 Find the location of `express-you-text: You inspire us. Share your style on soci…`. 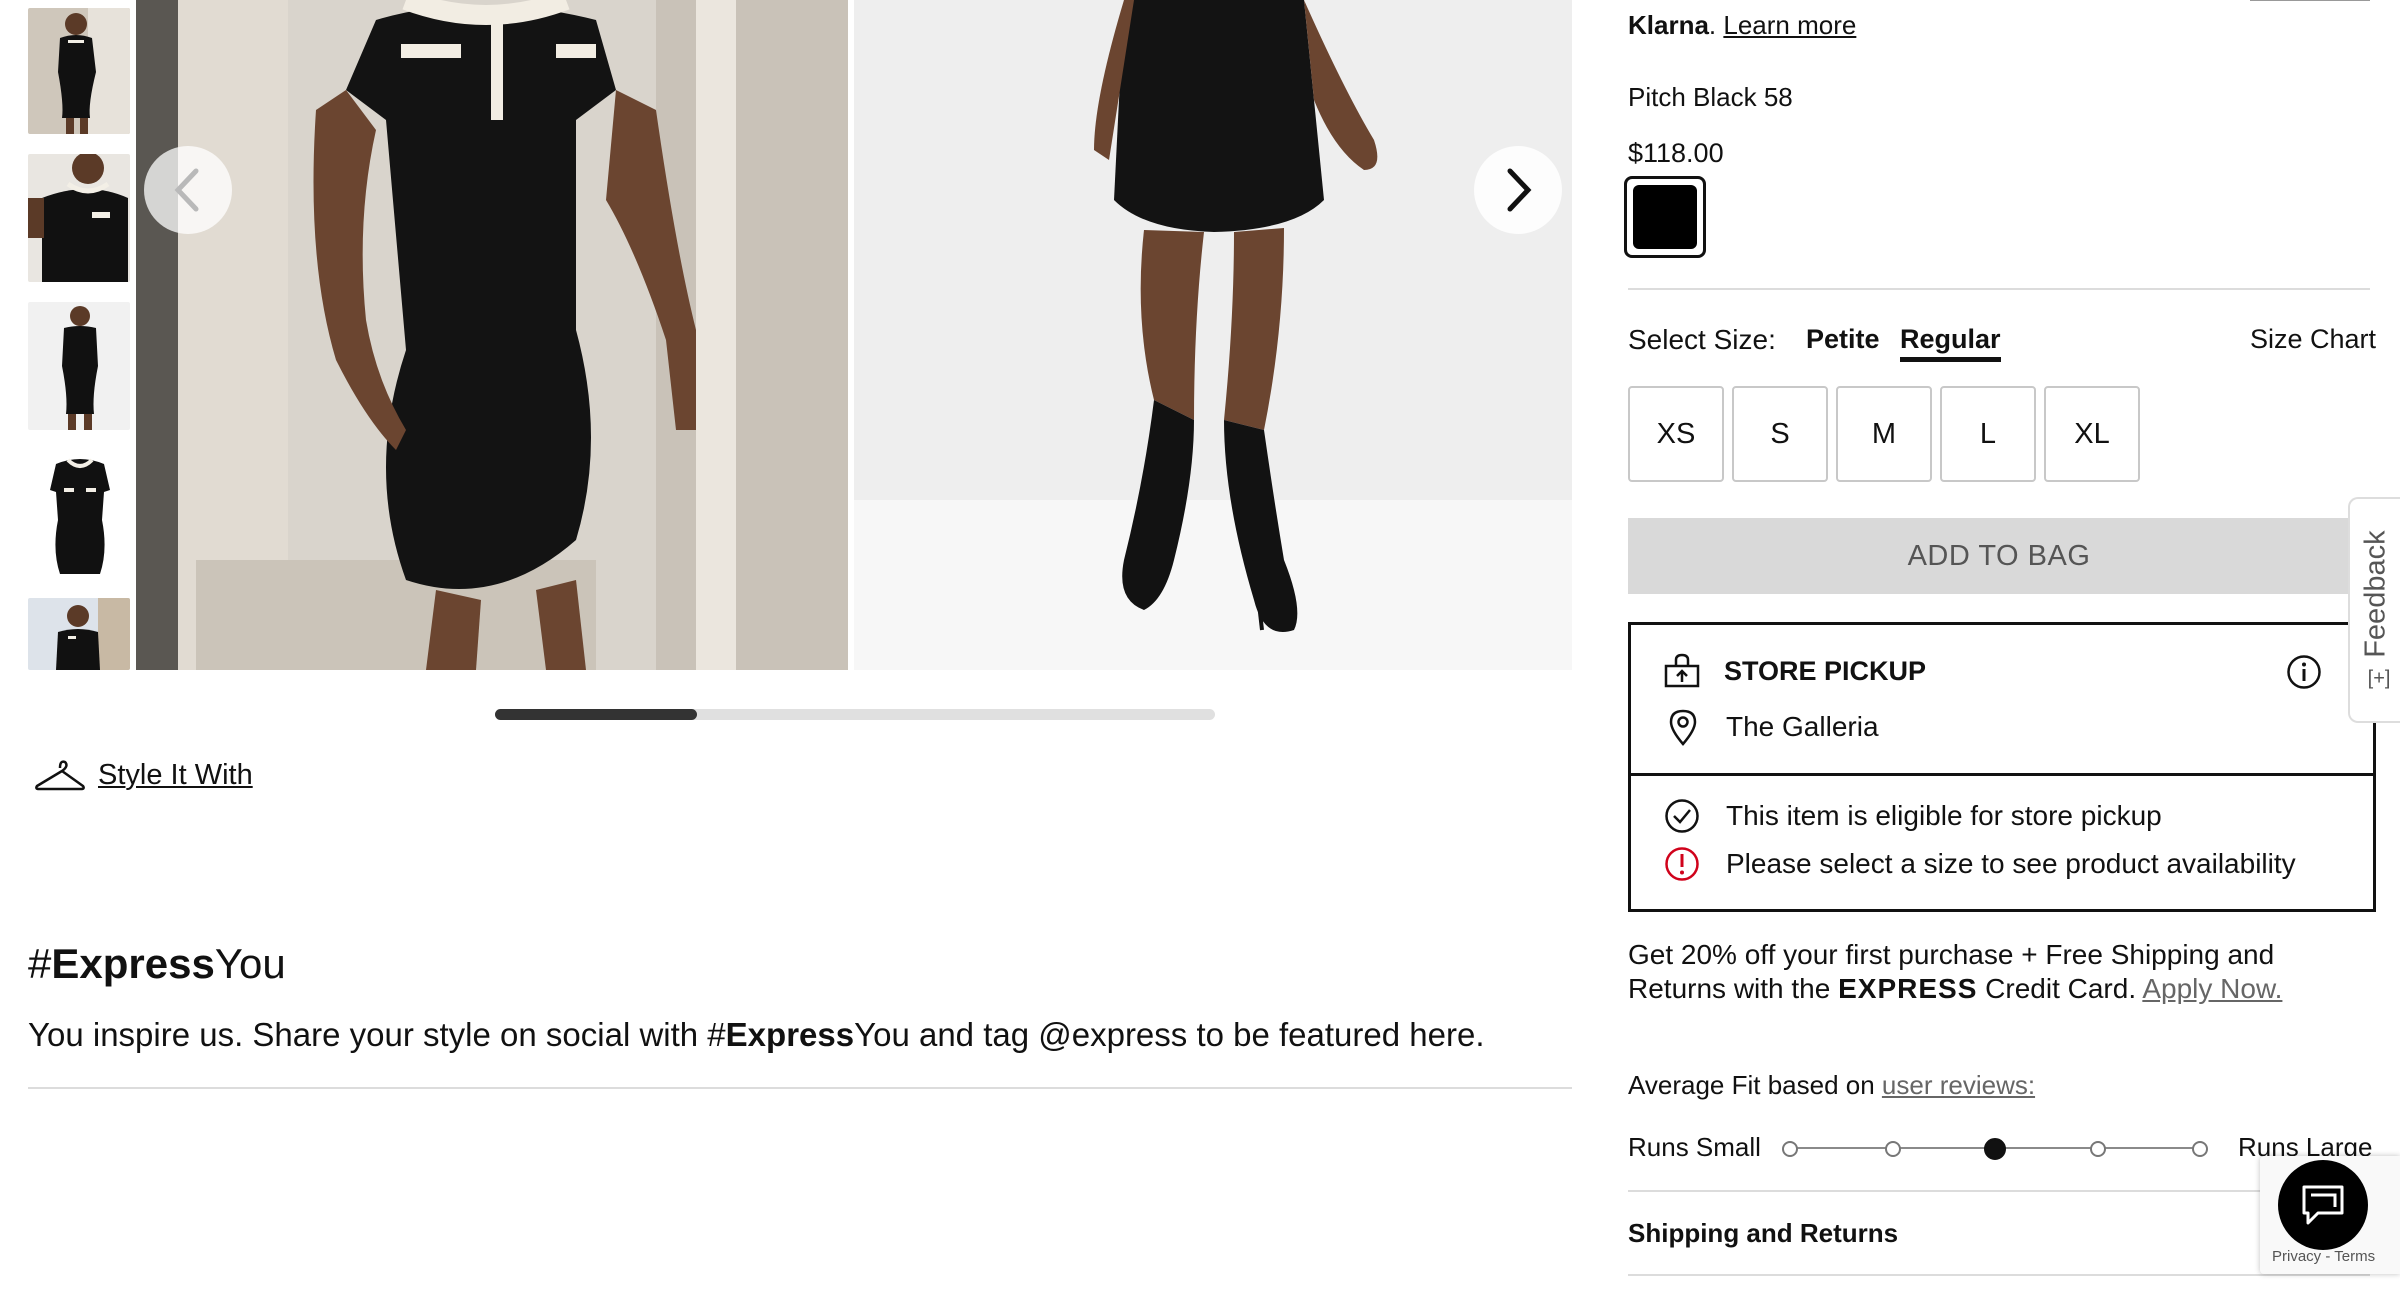

express-you-text: You inspire us. Share your style on soci… is located at coordinates (756, 1035).